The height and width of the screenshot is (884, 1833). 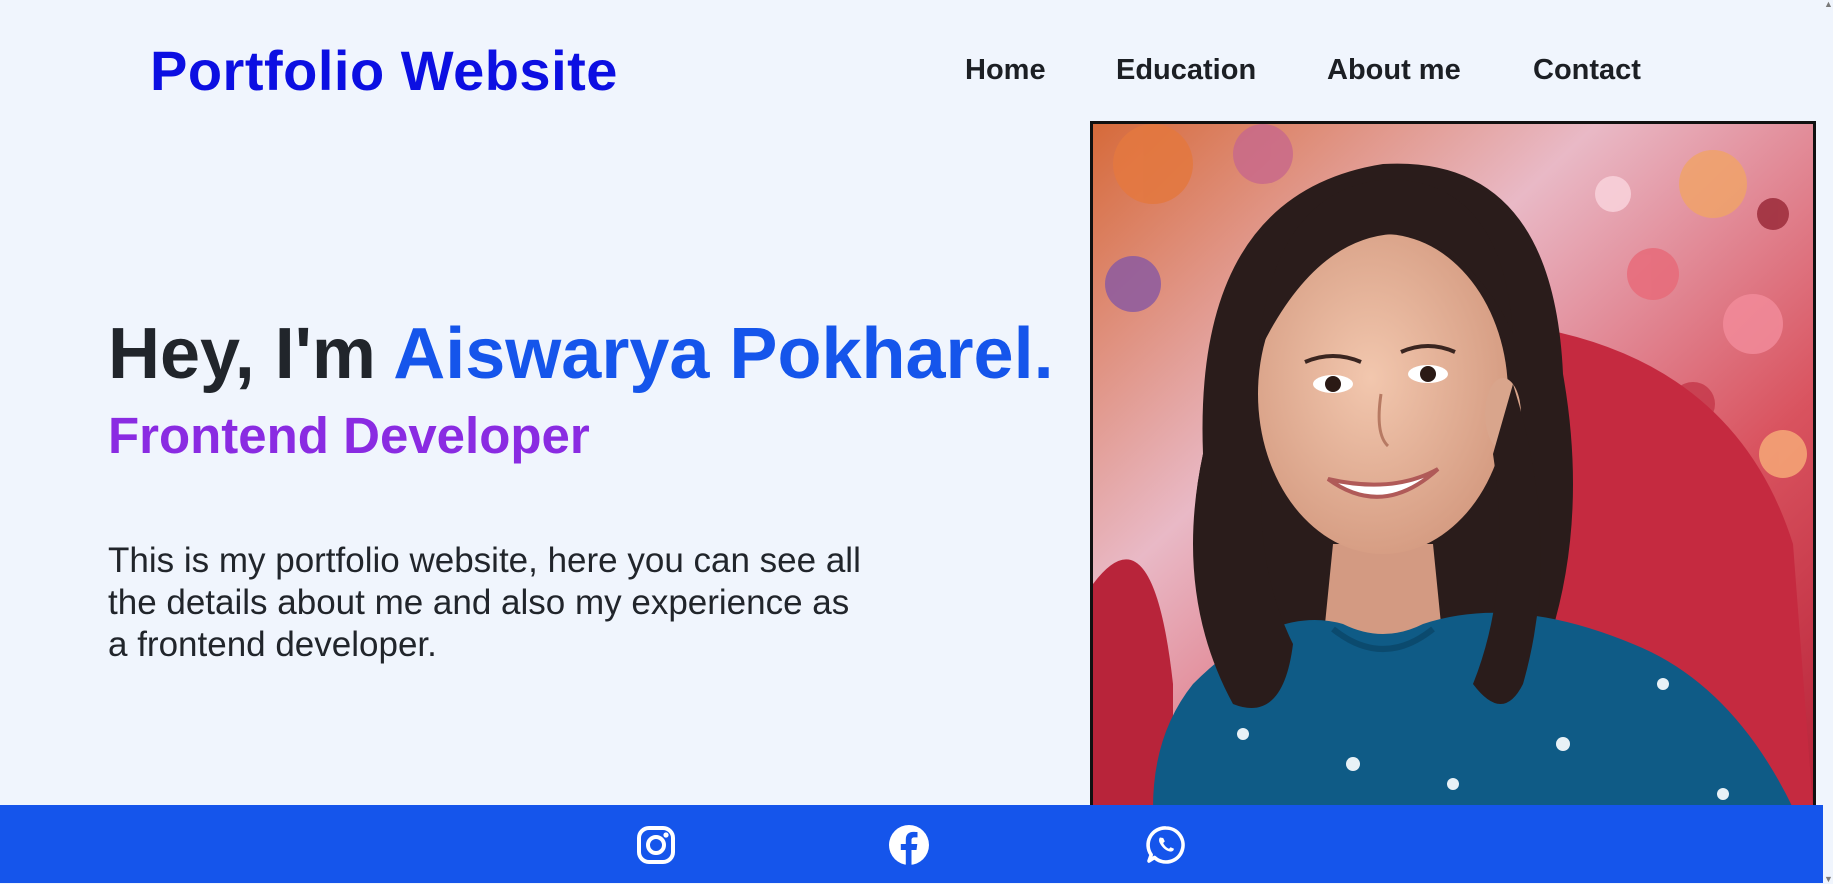 What do you see at coordinates (1186, 70) in the screenshot?
I see `nav-link-education: Education` at bounding box center [1186, 70].